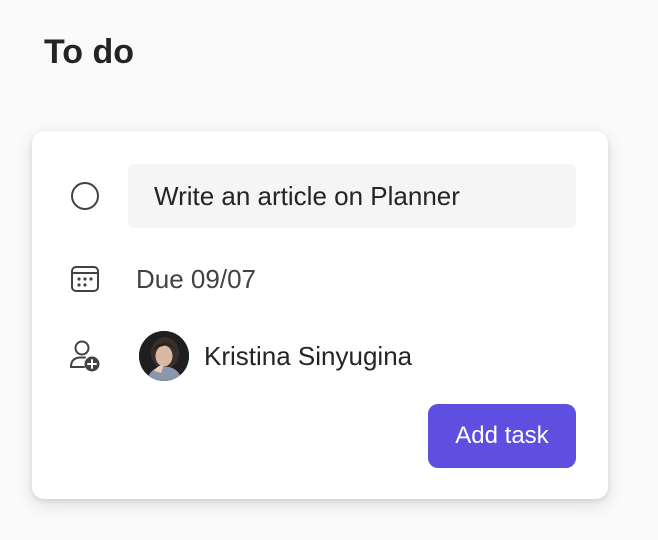  Describe the element at coordinates (352, 196) in the screenshot. I see `task-title-input` at that location.